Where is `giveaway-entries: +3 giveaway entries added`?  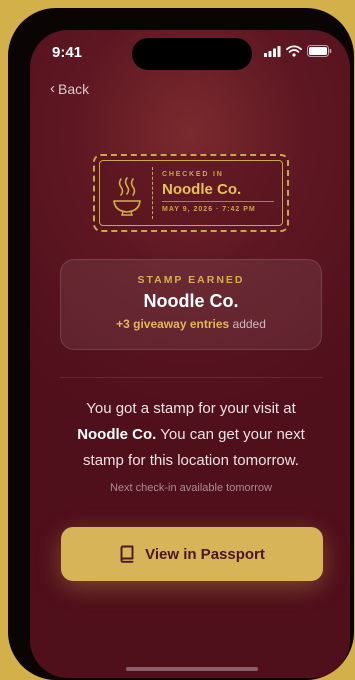
giveaway-entries: +3 giveaway entries added is located at coordinates (191, 324).